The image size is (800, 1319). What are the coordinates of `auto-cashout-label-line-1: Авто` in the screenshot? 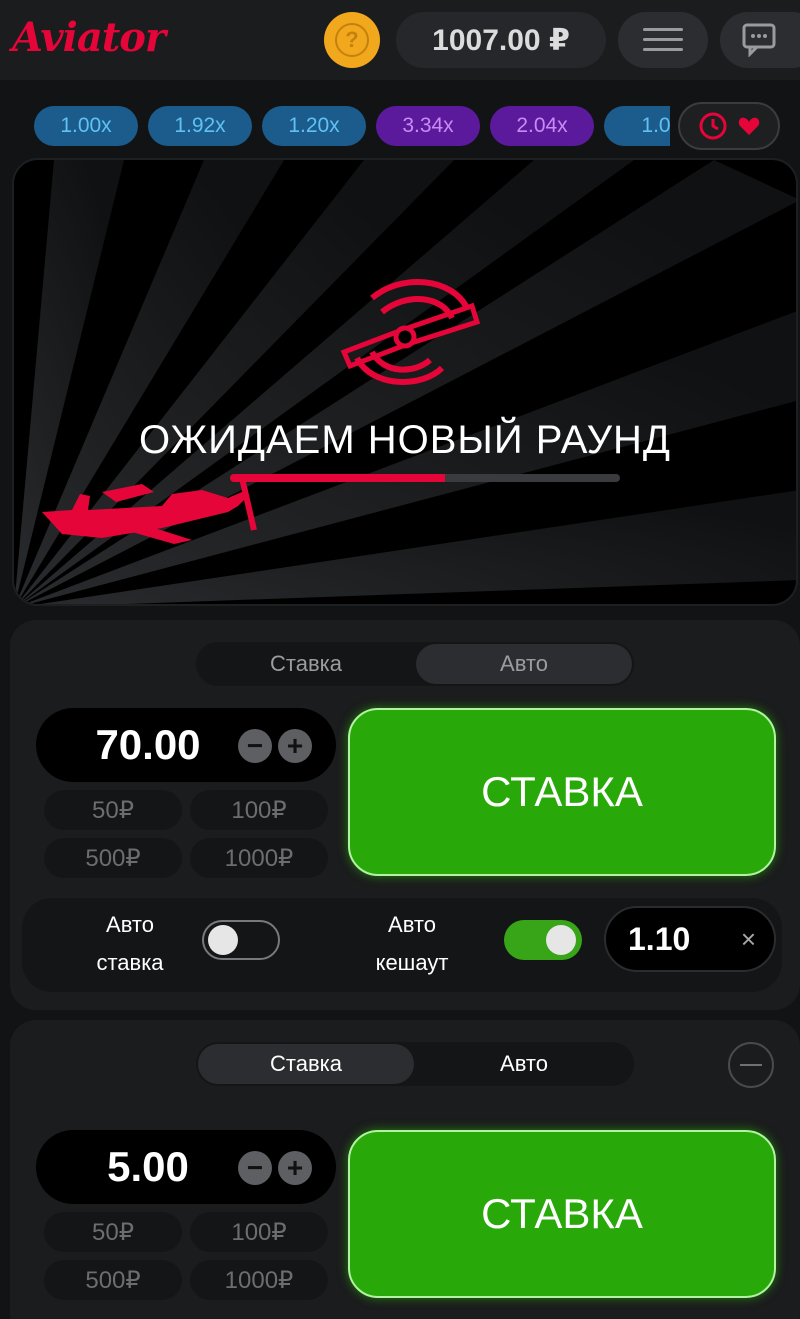 It's located at (412, 924).